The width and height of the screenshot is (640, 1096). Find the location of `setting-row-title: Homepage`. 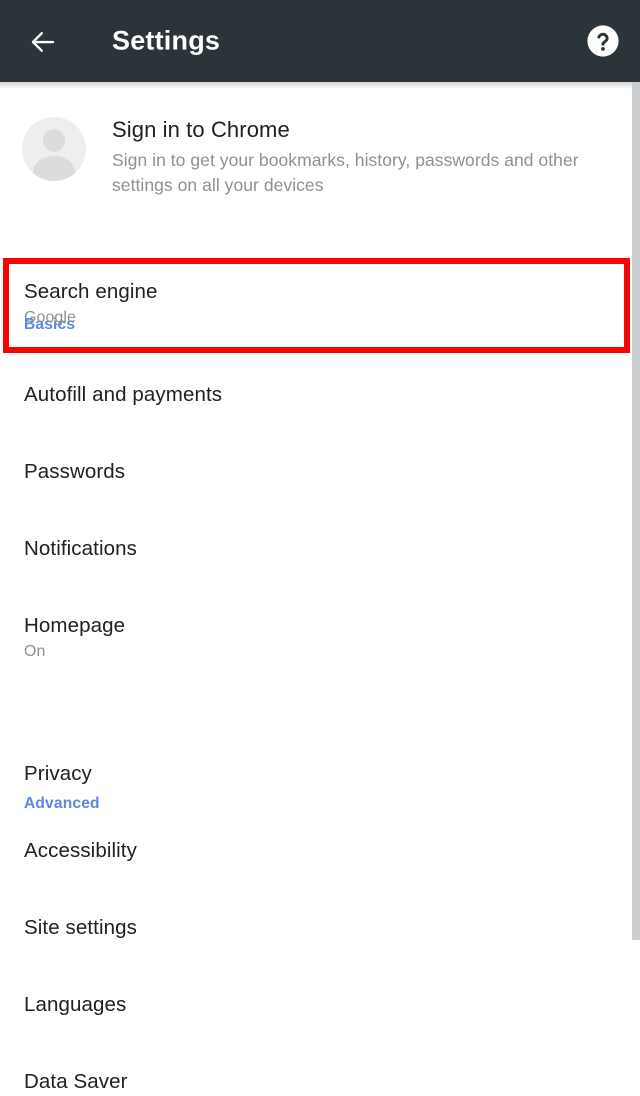

setting-row-title: Homepage is located at coordinates (75, 625).